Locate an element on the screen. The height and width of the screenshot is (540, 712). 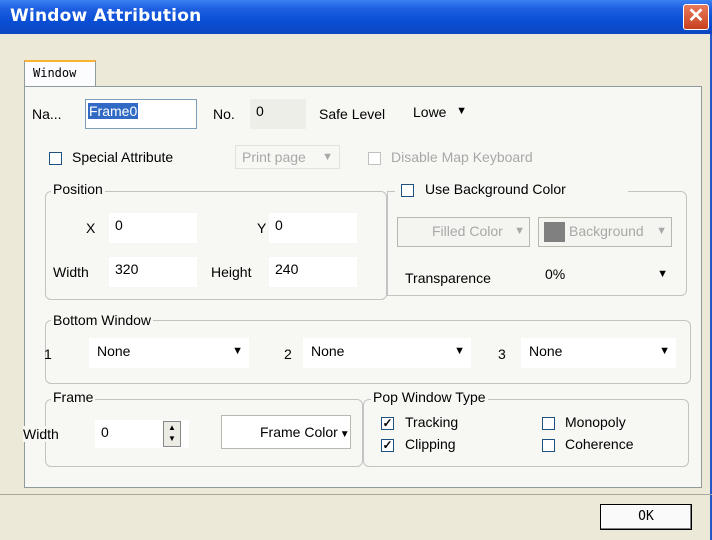
y-field: 0 is located at coordinates (313, 228).